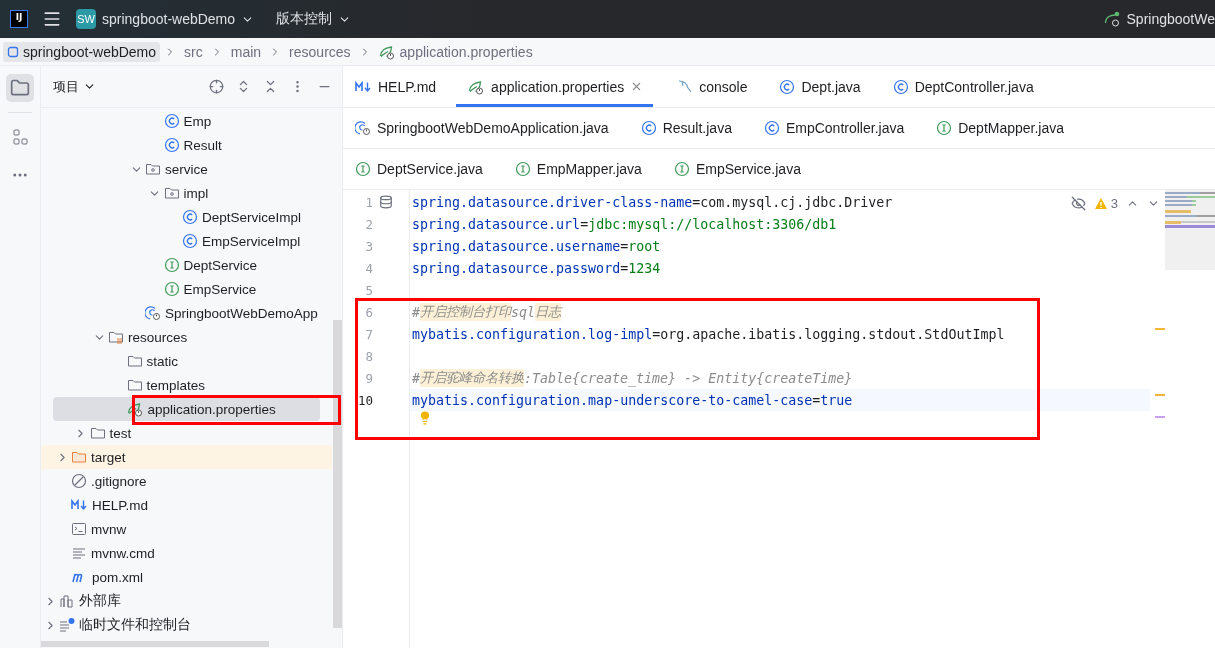 The height and width of the screenshot is (648, 1215). I want to click on code-line: #开启驼峰命名转换:Table{create_time} -> Entity{createTime}, so click(632, 378).